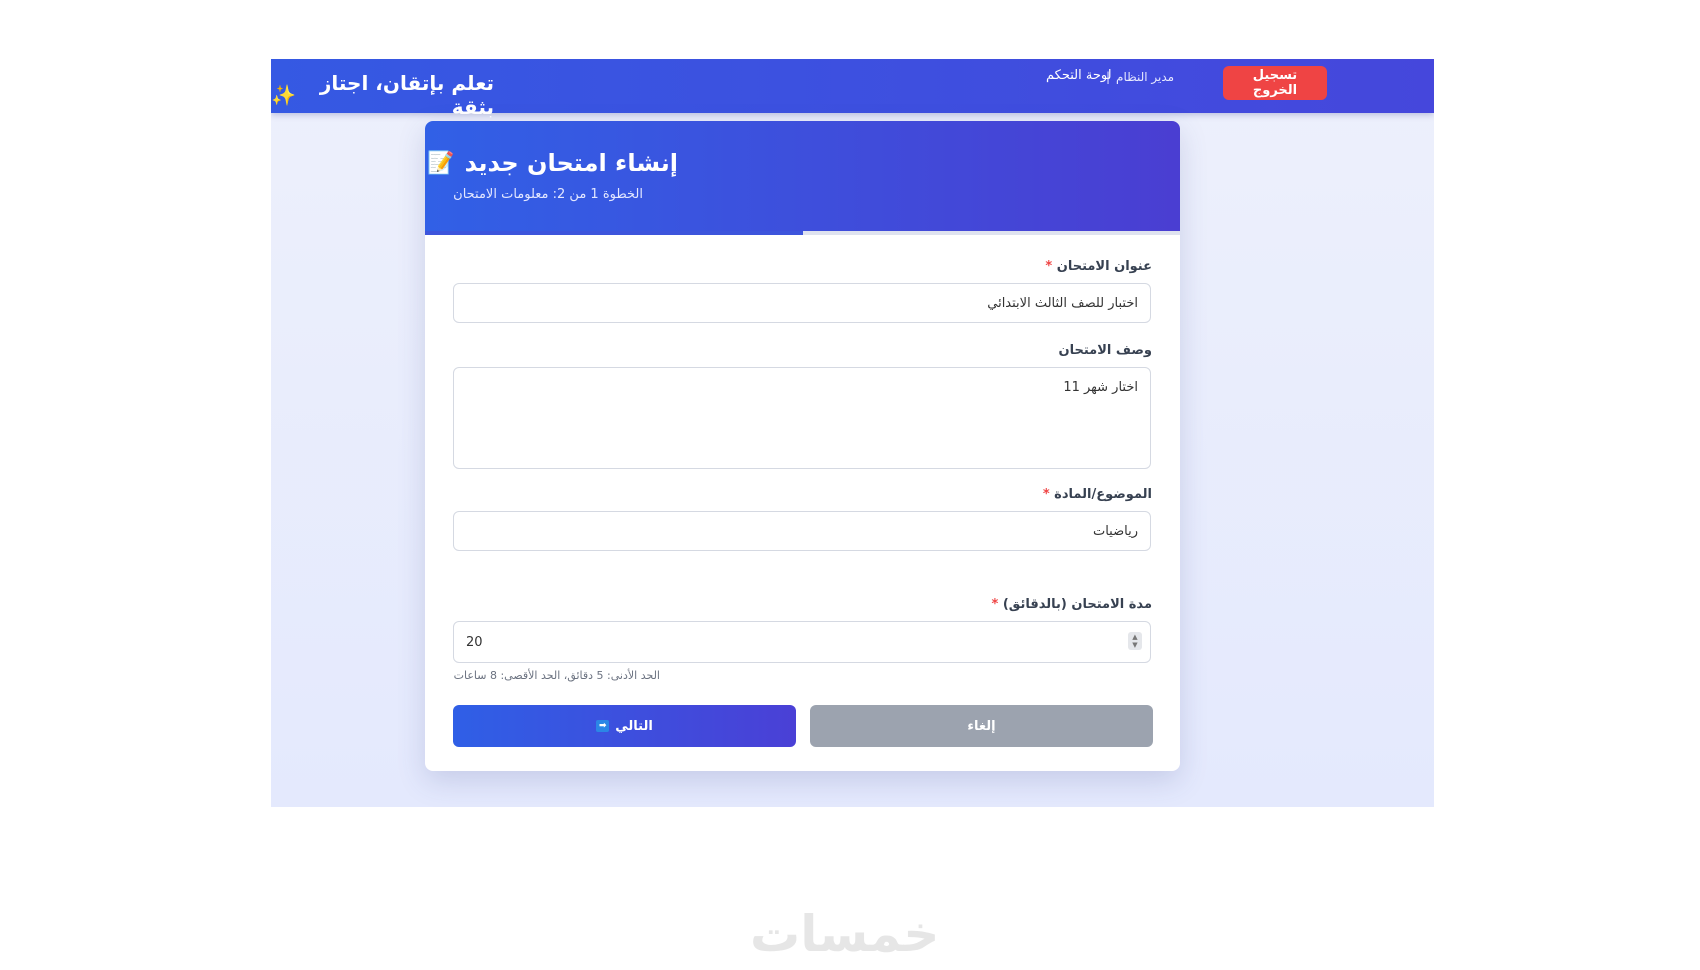 Image resolution: width=1700 pixels, height=970 pixels. What do you see at coordinates (802, 303) in the screenshot?
I see `exam-title-input` at bounding box center [802, 303].